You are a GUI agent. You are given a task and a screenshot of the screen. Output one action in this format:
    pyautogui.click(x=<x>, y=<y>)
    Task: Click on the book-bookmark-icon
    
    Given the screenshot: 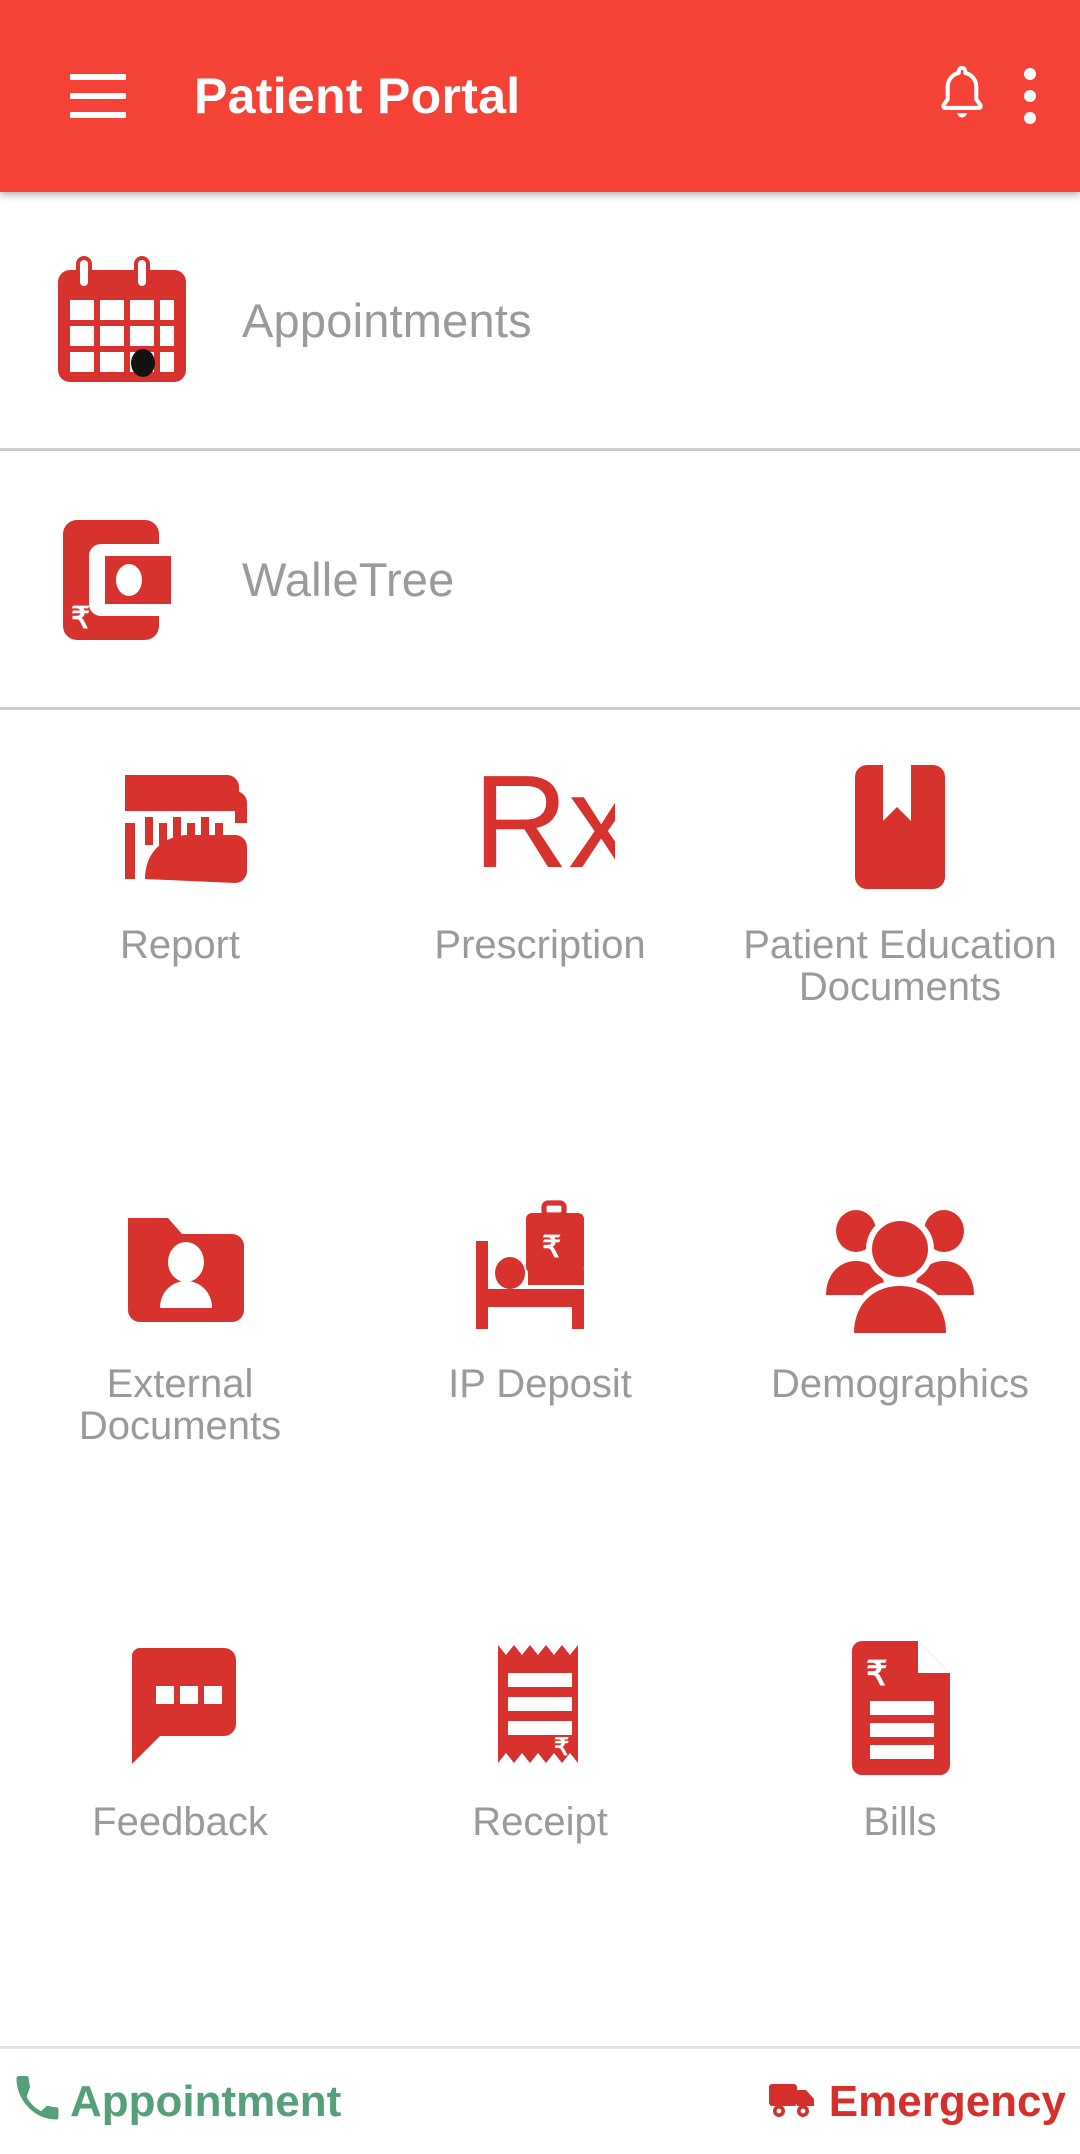 What is the action you would take?
    pyautogui.click(x=900, y=827)
    